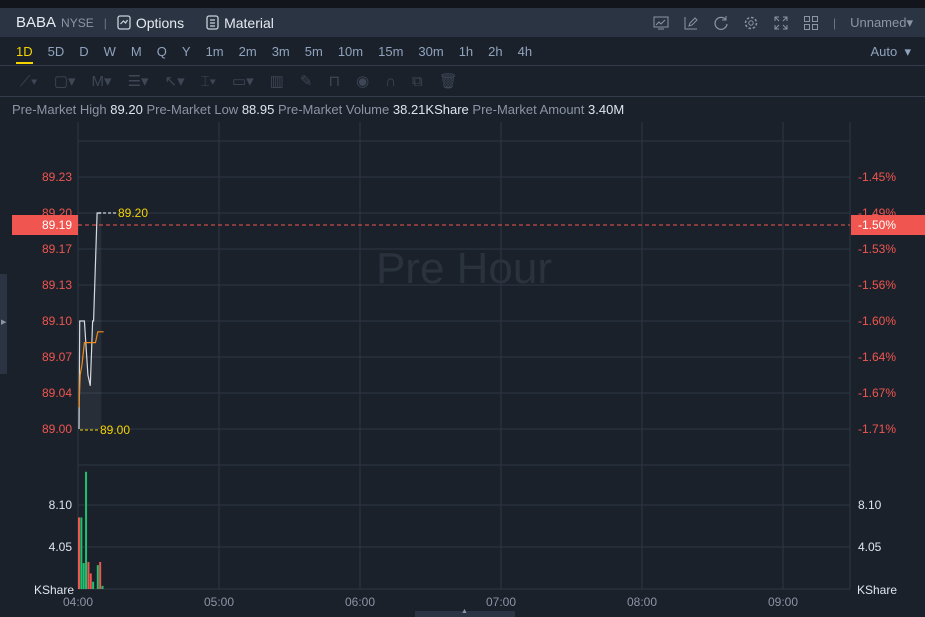  I want to click on price-tick-label: 89.23, so click(57, 177).